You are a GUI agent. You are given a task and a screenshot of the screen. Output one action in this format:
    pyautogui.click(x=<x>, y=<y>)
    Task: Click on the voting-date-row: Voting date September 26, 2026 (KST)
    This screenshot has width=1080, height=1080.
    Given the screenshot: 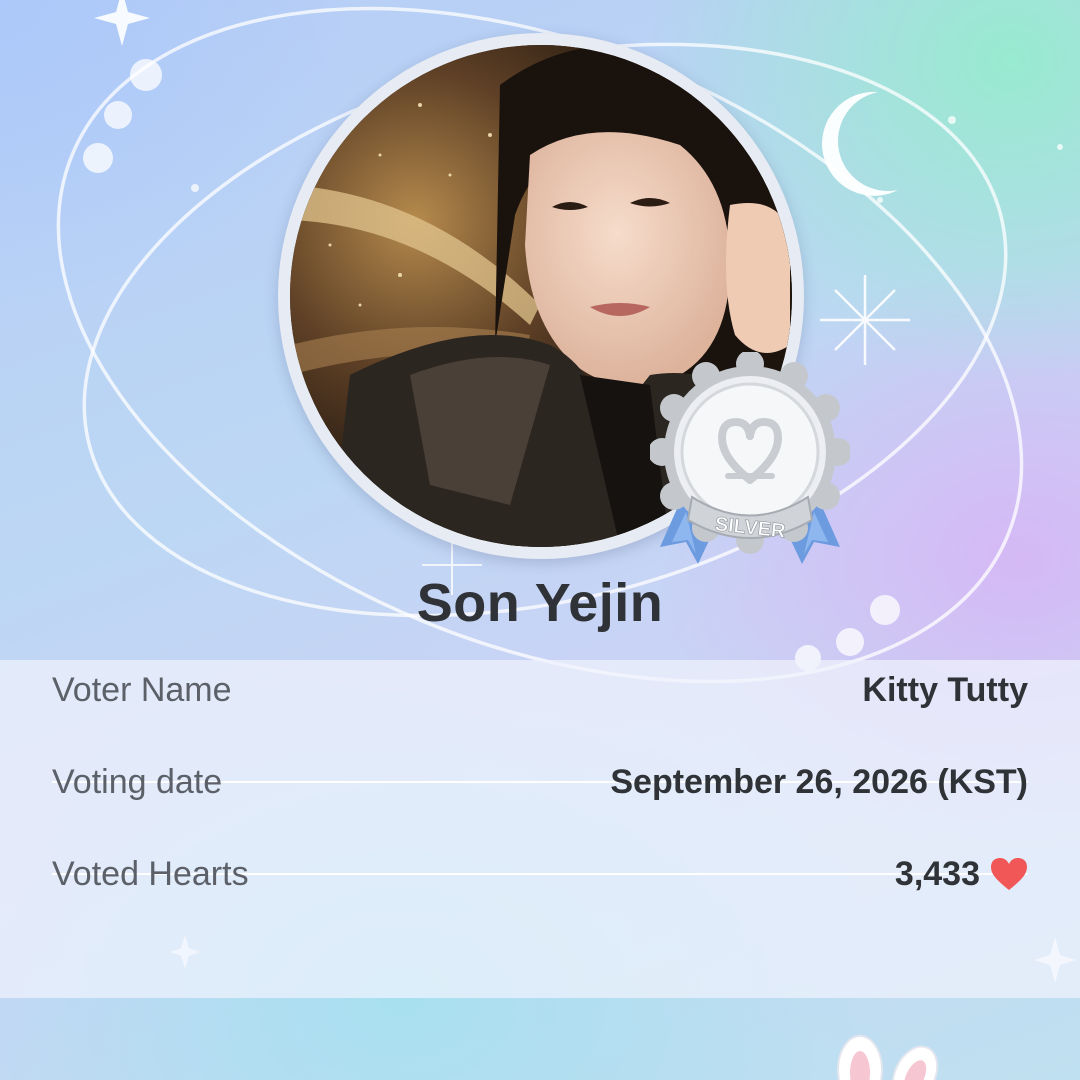 What is the action you would take?
    pyautogui.click(x=540, y=782)
    